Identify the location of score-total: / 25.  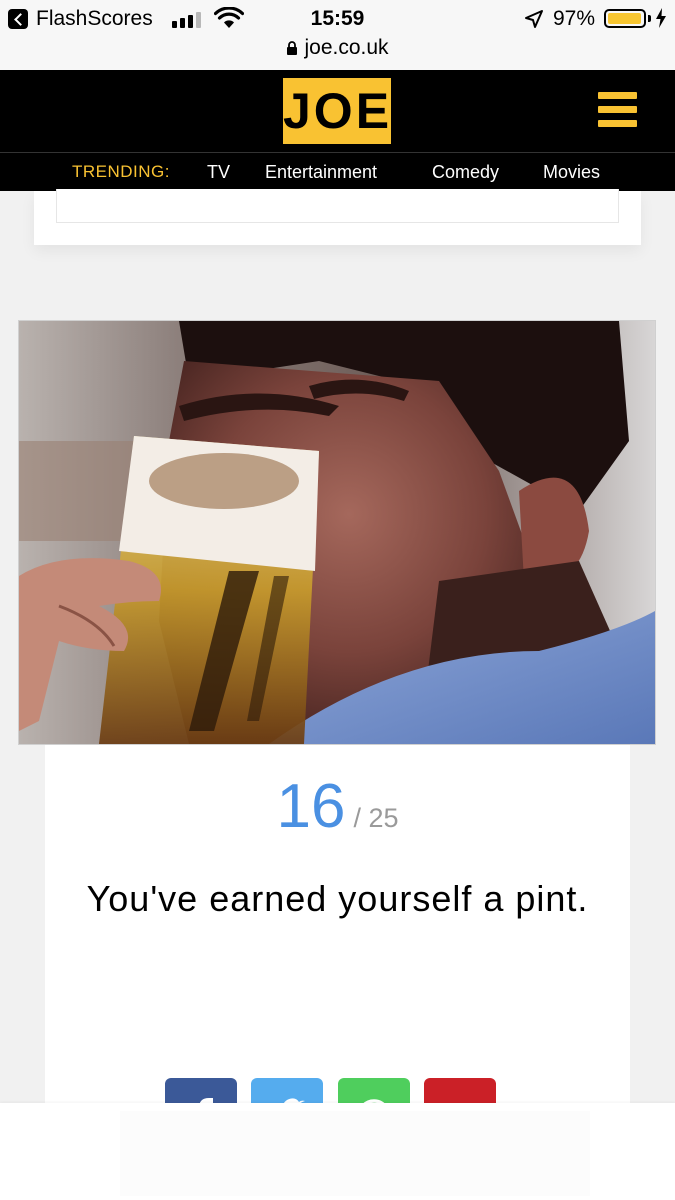
(376, 818).